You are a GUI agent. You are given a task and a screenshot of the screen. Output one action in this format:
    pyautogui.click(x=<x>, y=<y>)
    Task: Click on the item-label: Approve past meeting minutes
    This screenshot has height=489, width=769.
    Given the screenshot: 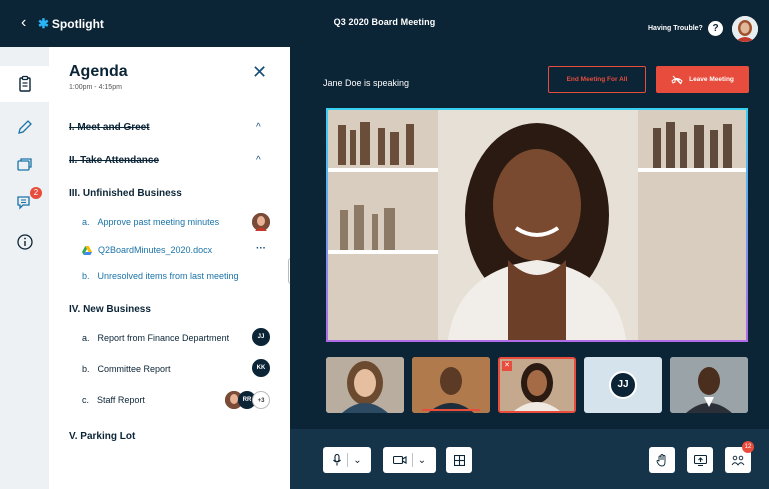 What is the action you would take?
    pyautogui.click(x=158, y=222)
    